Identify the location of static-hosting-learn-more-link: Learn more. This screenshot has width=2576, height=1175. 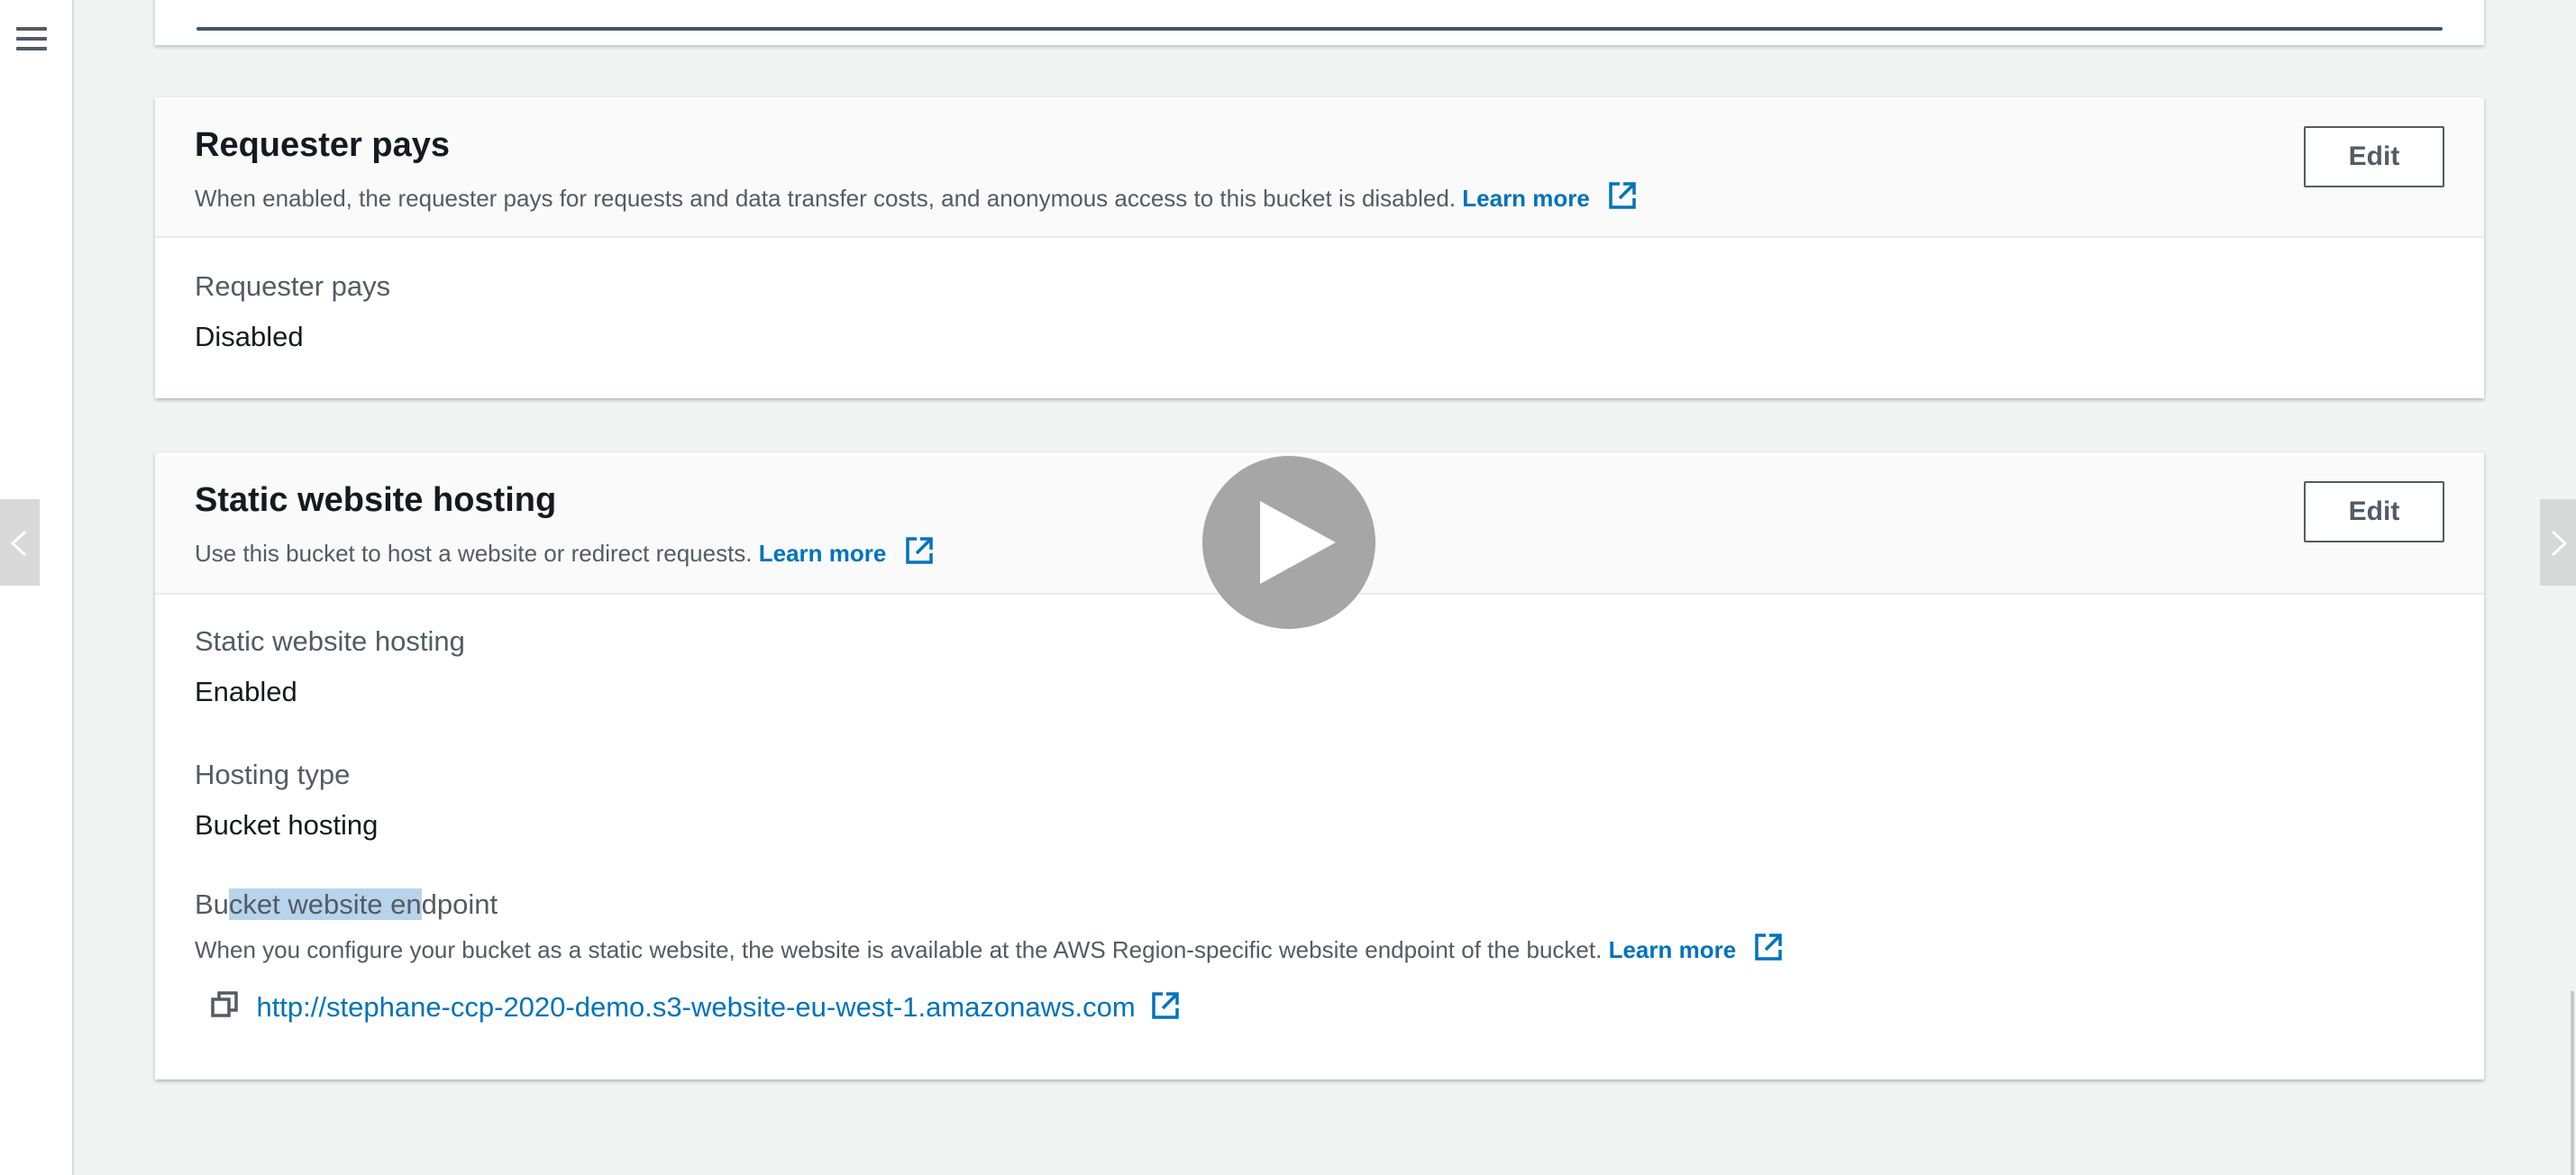
(823, 553).